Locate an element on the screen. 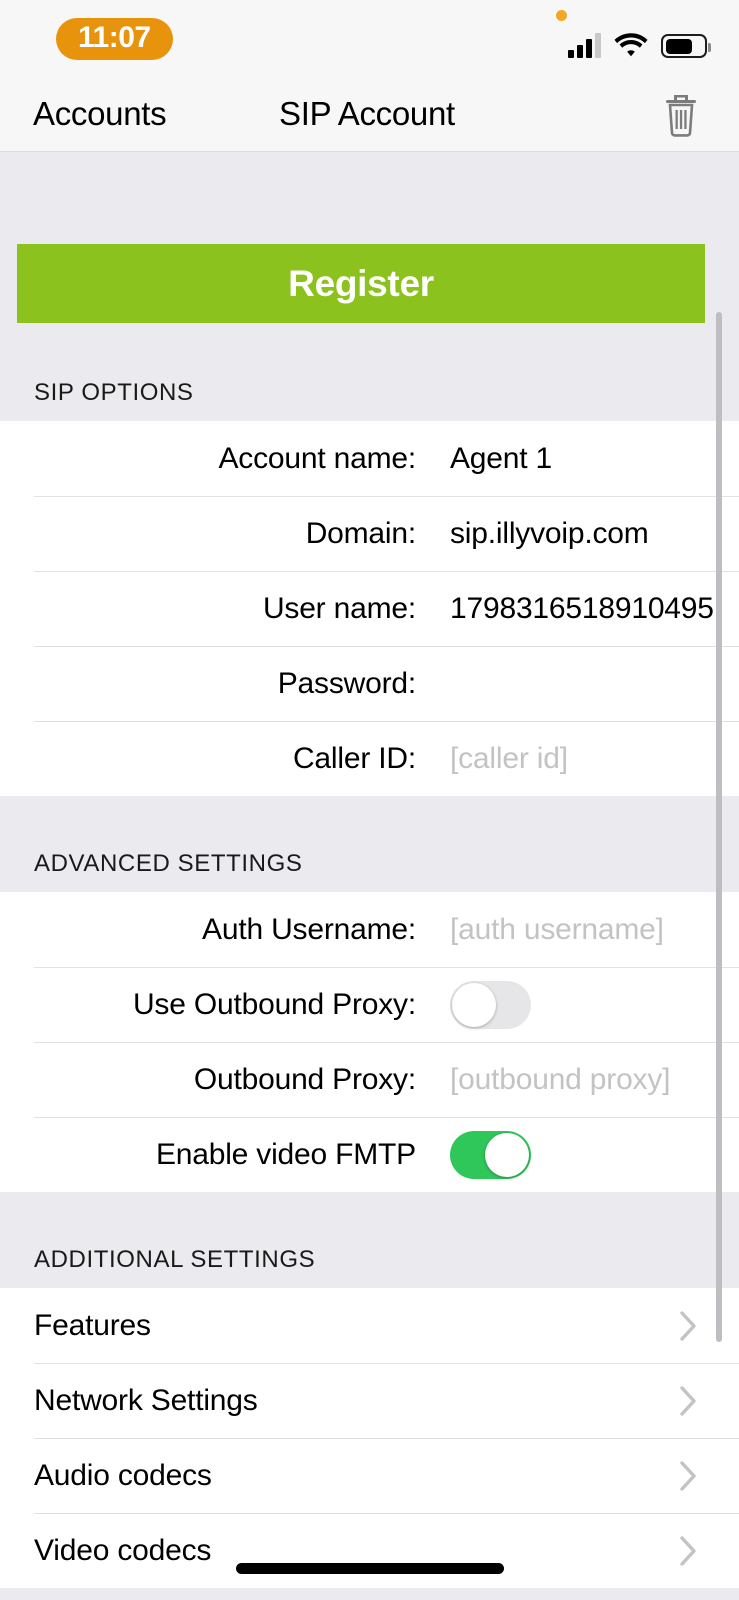 The height and width of the screenshot is (1600, 739). row-account-name: Account name: Agent 1 is located at coordinates (369, 458).